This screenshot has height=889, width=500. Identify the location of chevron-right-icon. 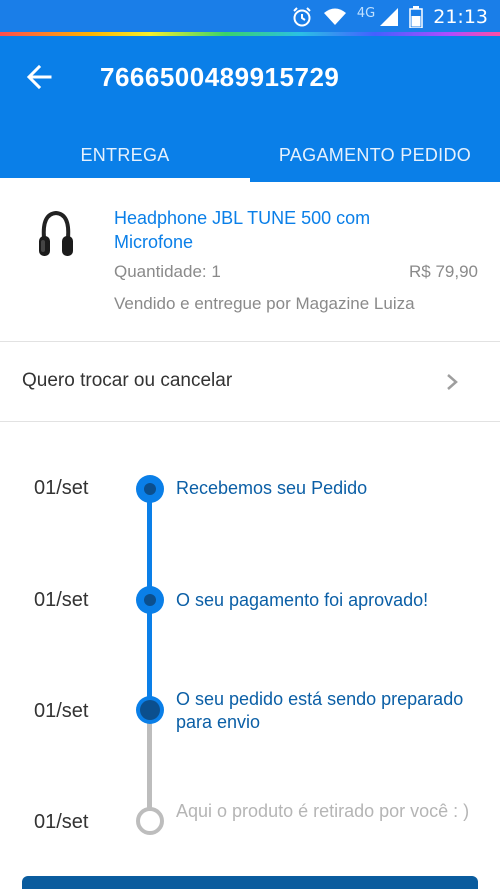
(452, 382).